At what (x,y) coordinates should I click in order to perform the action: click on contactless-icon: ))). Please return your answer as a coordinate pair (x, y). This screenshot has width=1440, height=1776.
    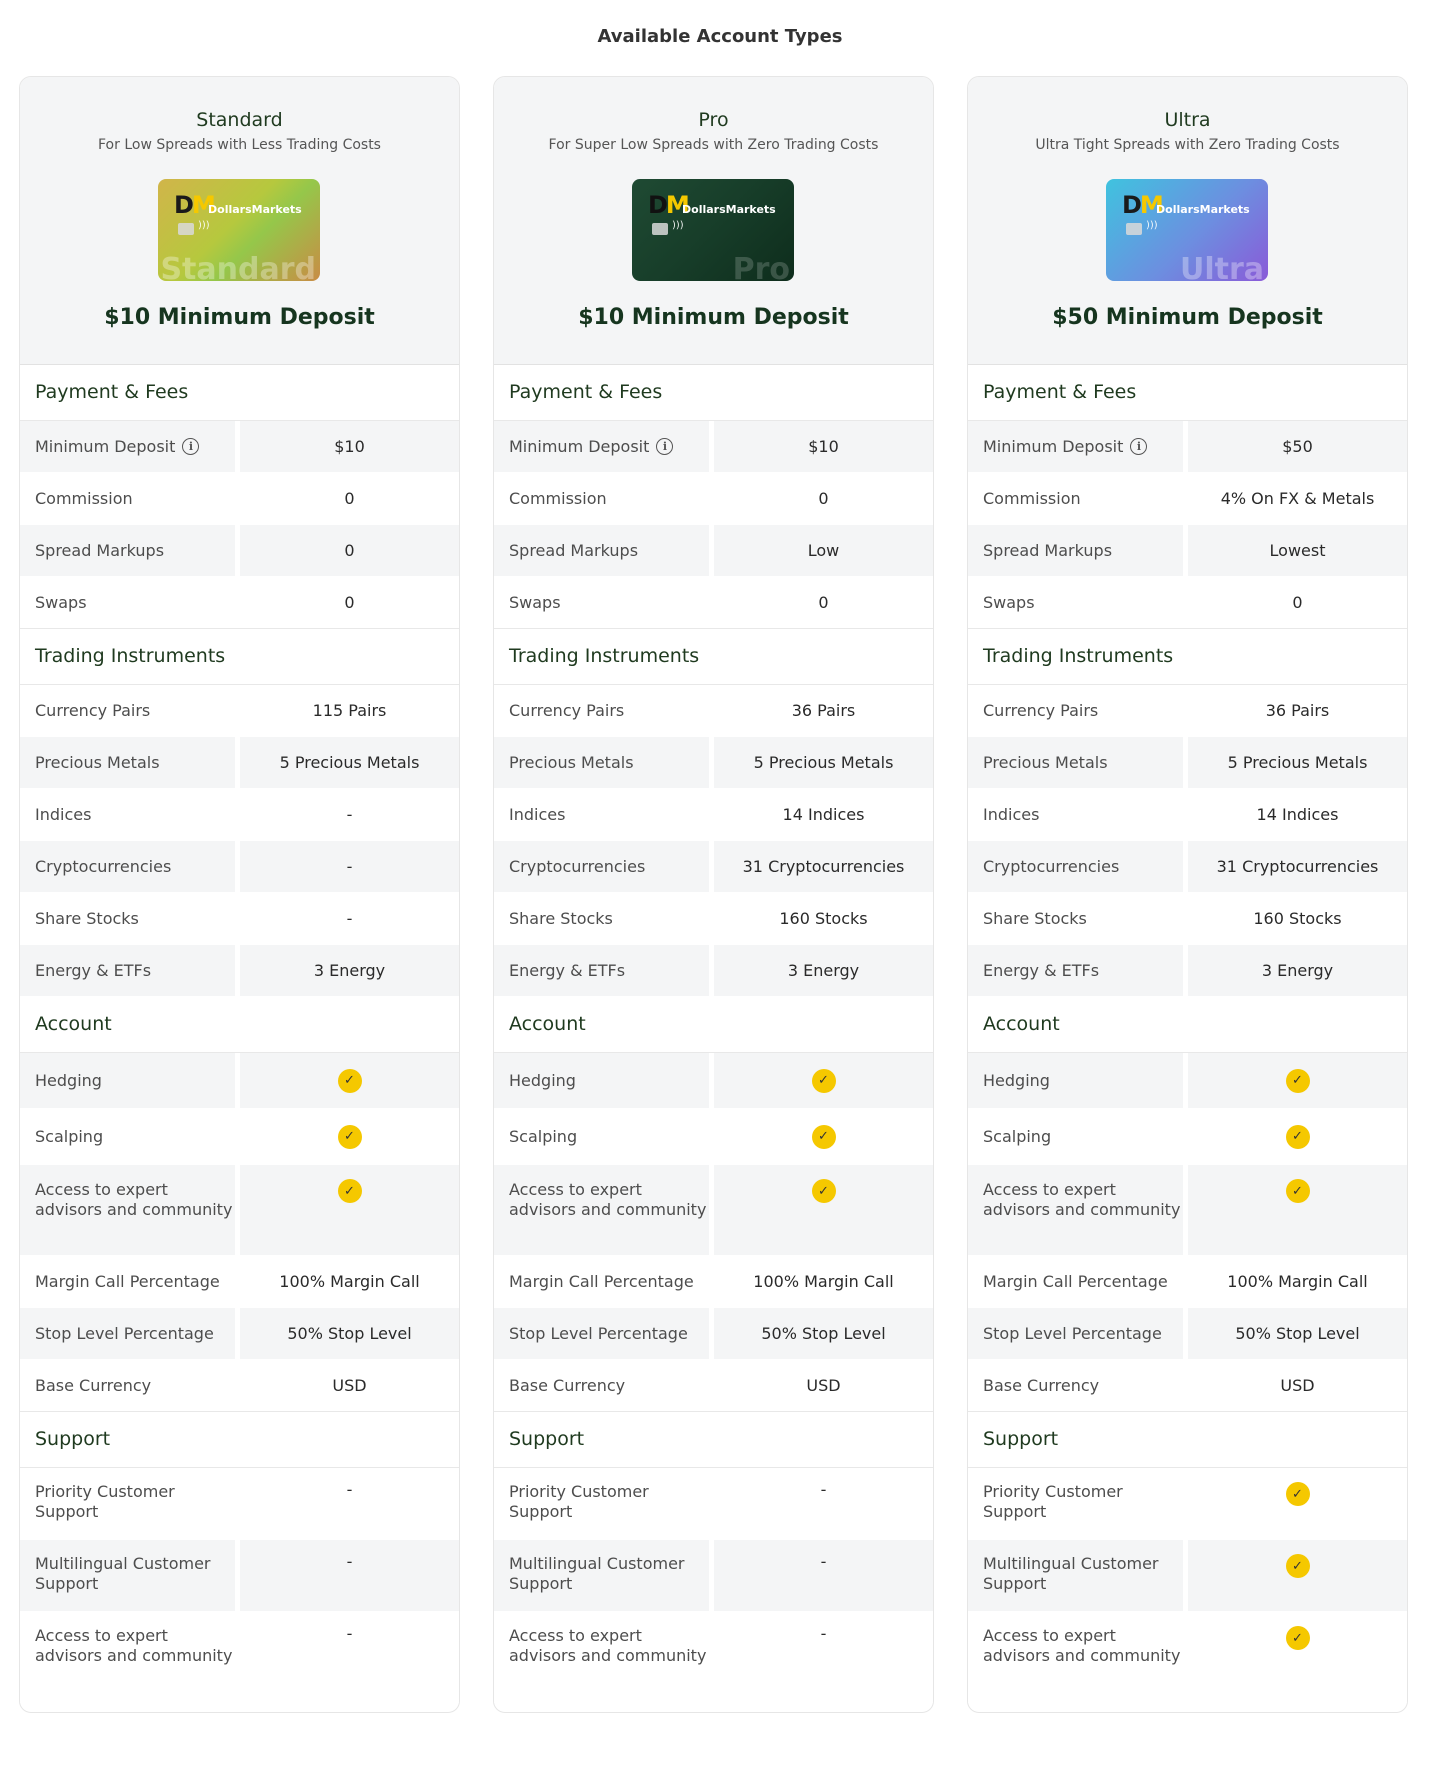
    Looking at the image, I should click on (204, 225).